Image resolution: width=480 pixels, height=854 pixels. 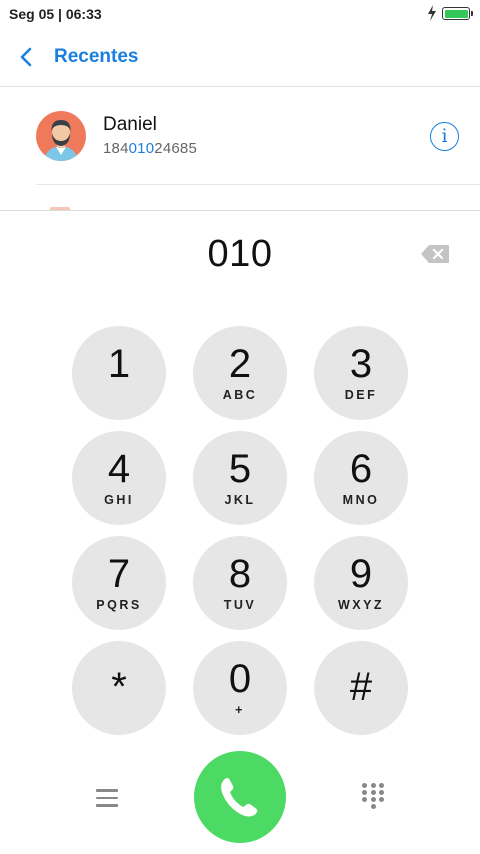 What do you see at coordinates (130, 124) in the screenshot?
I see `contact-name: Daniel` at bounding box center [130, 124].